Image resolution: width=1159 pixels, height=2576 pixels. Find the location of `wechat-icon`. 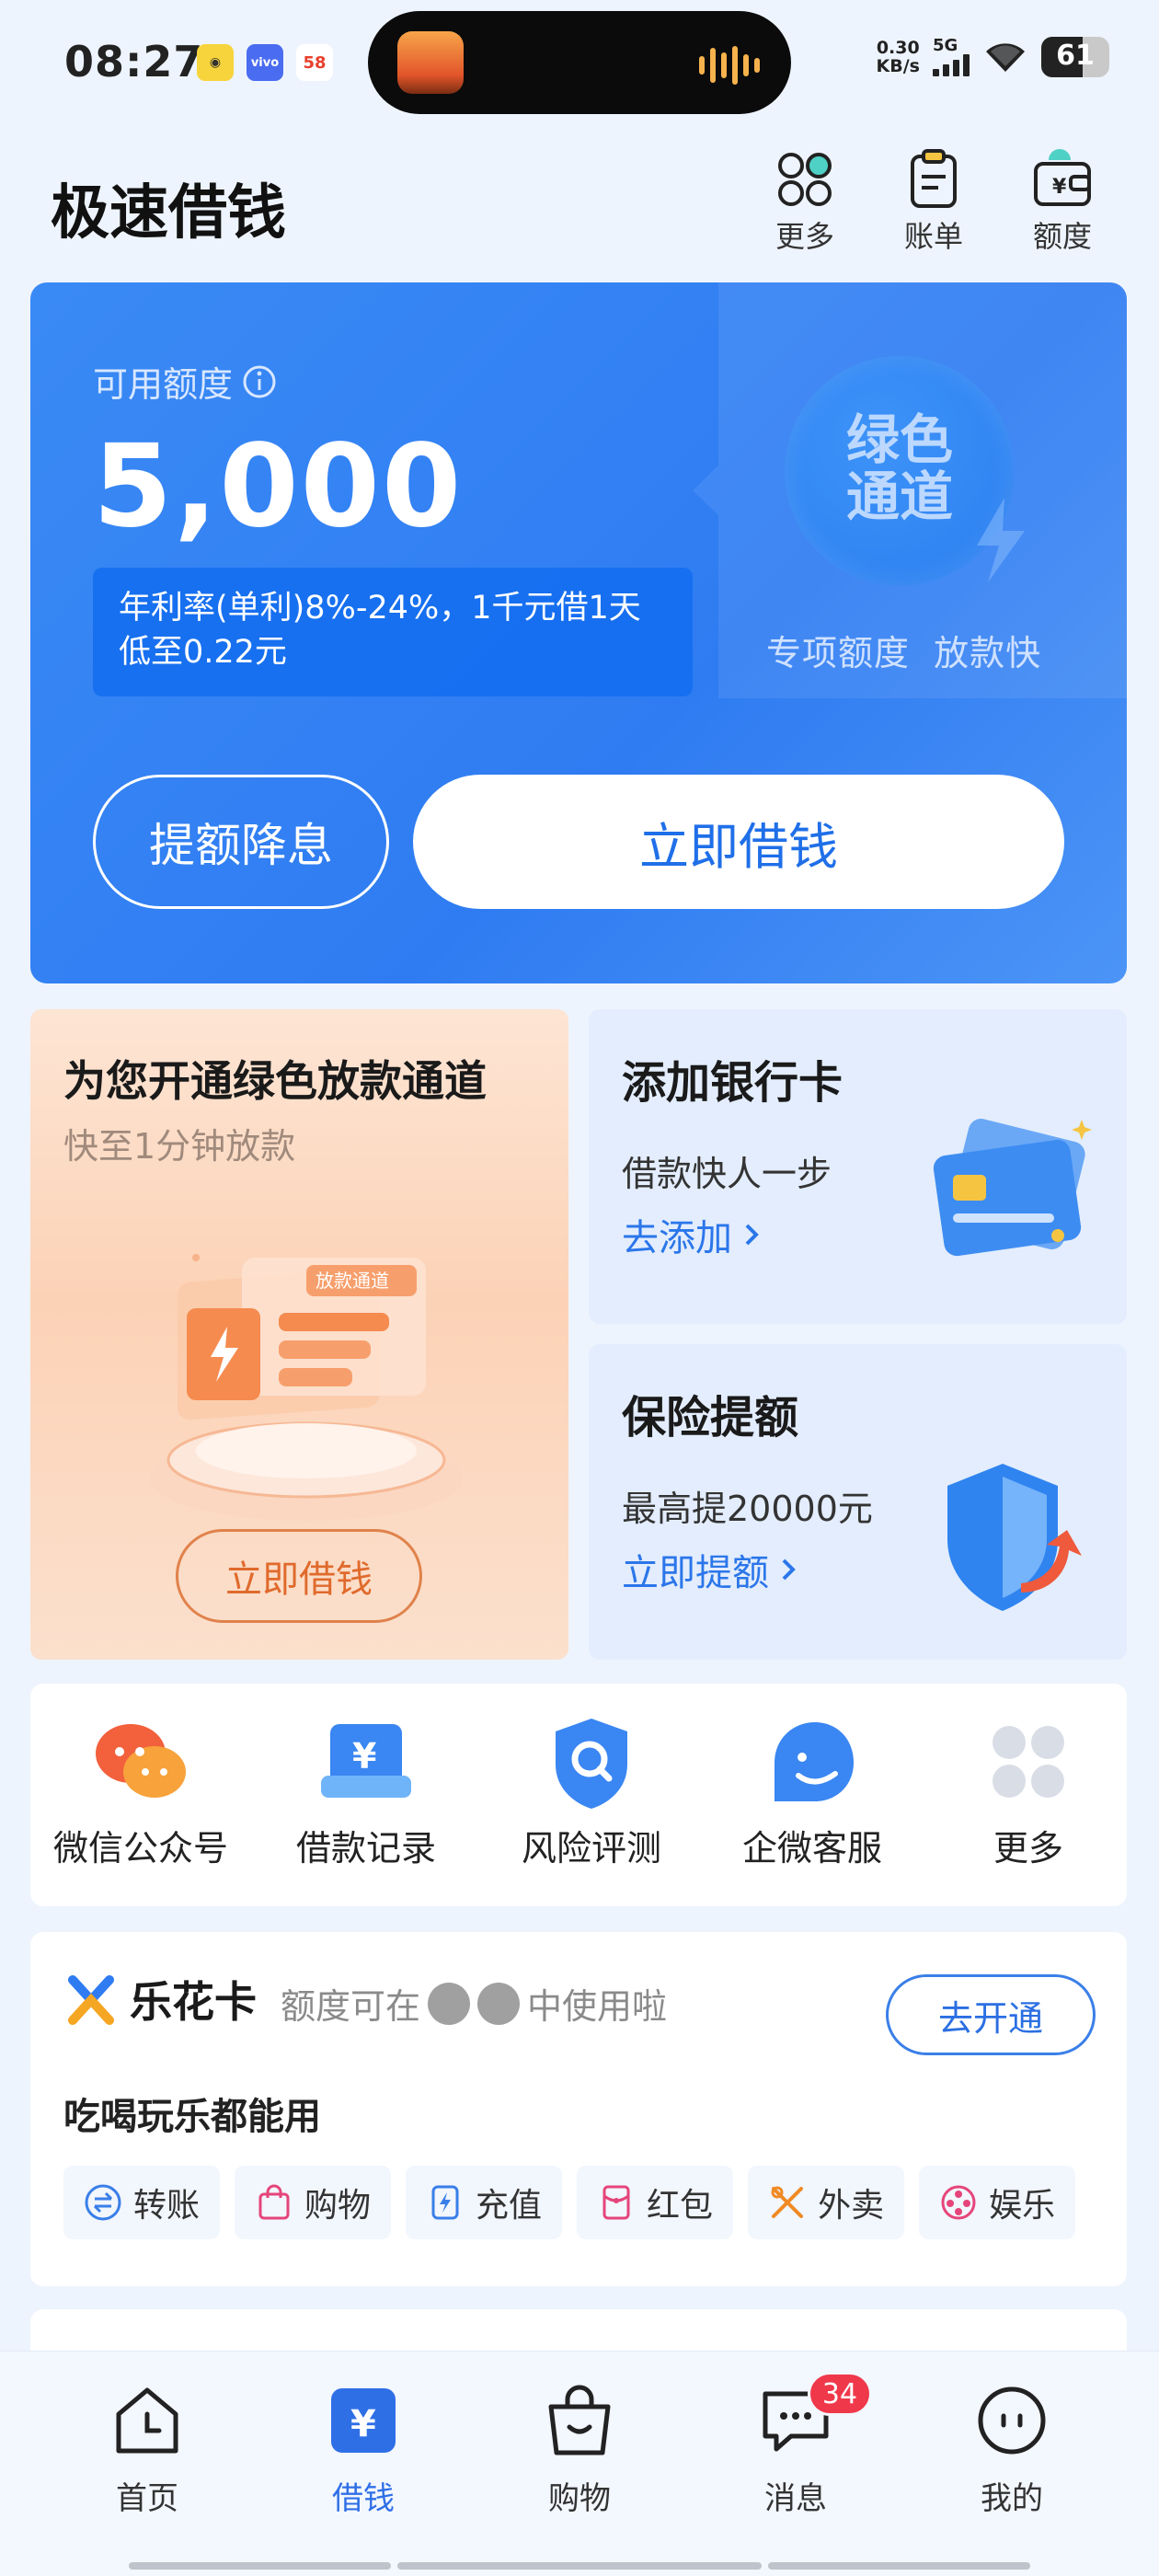

wechat-icon is located at coordinates (141, 1761).